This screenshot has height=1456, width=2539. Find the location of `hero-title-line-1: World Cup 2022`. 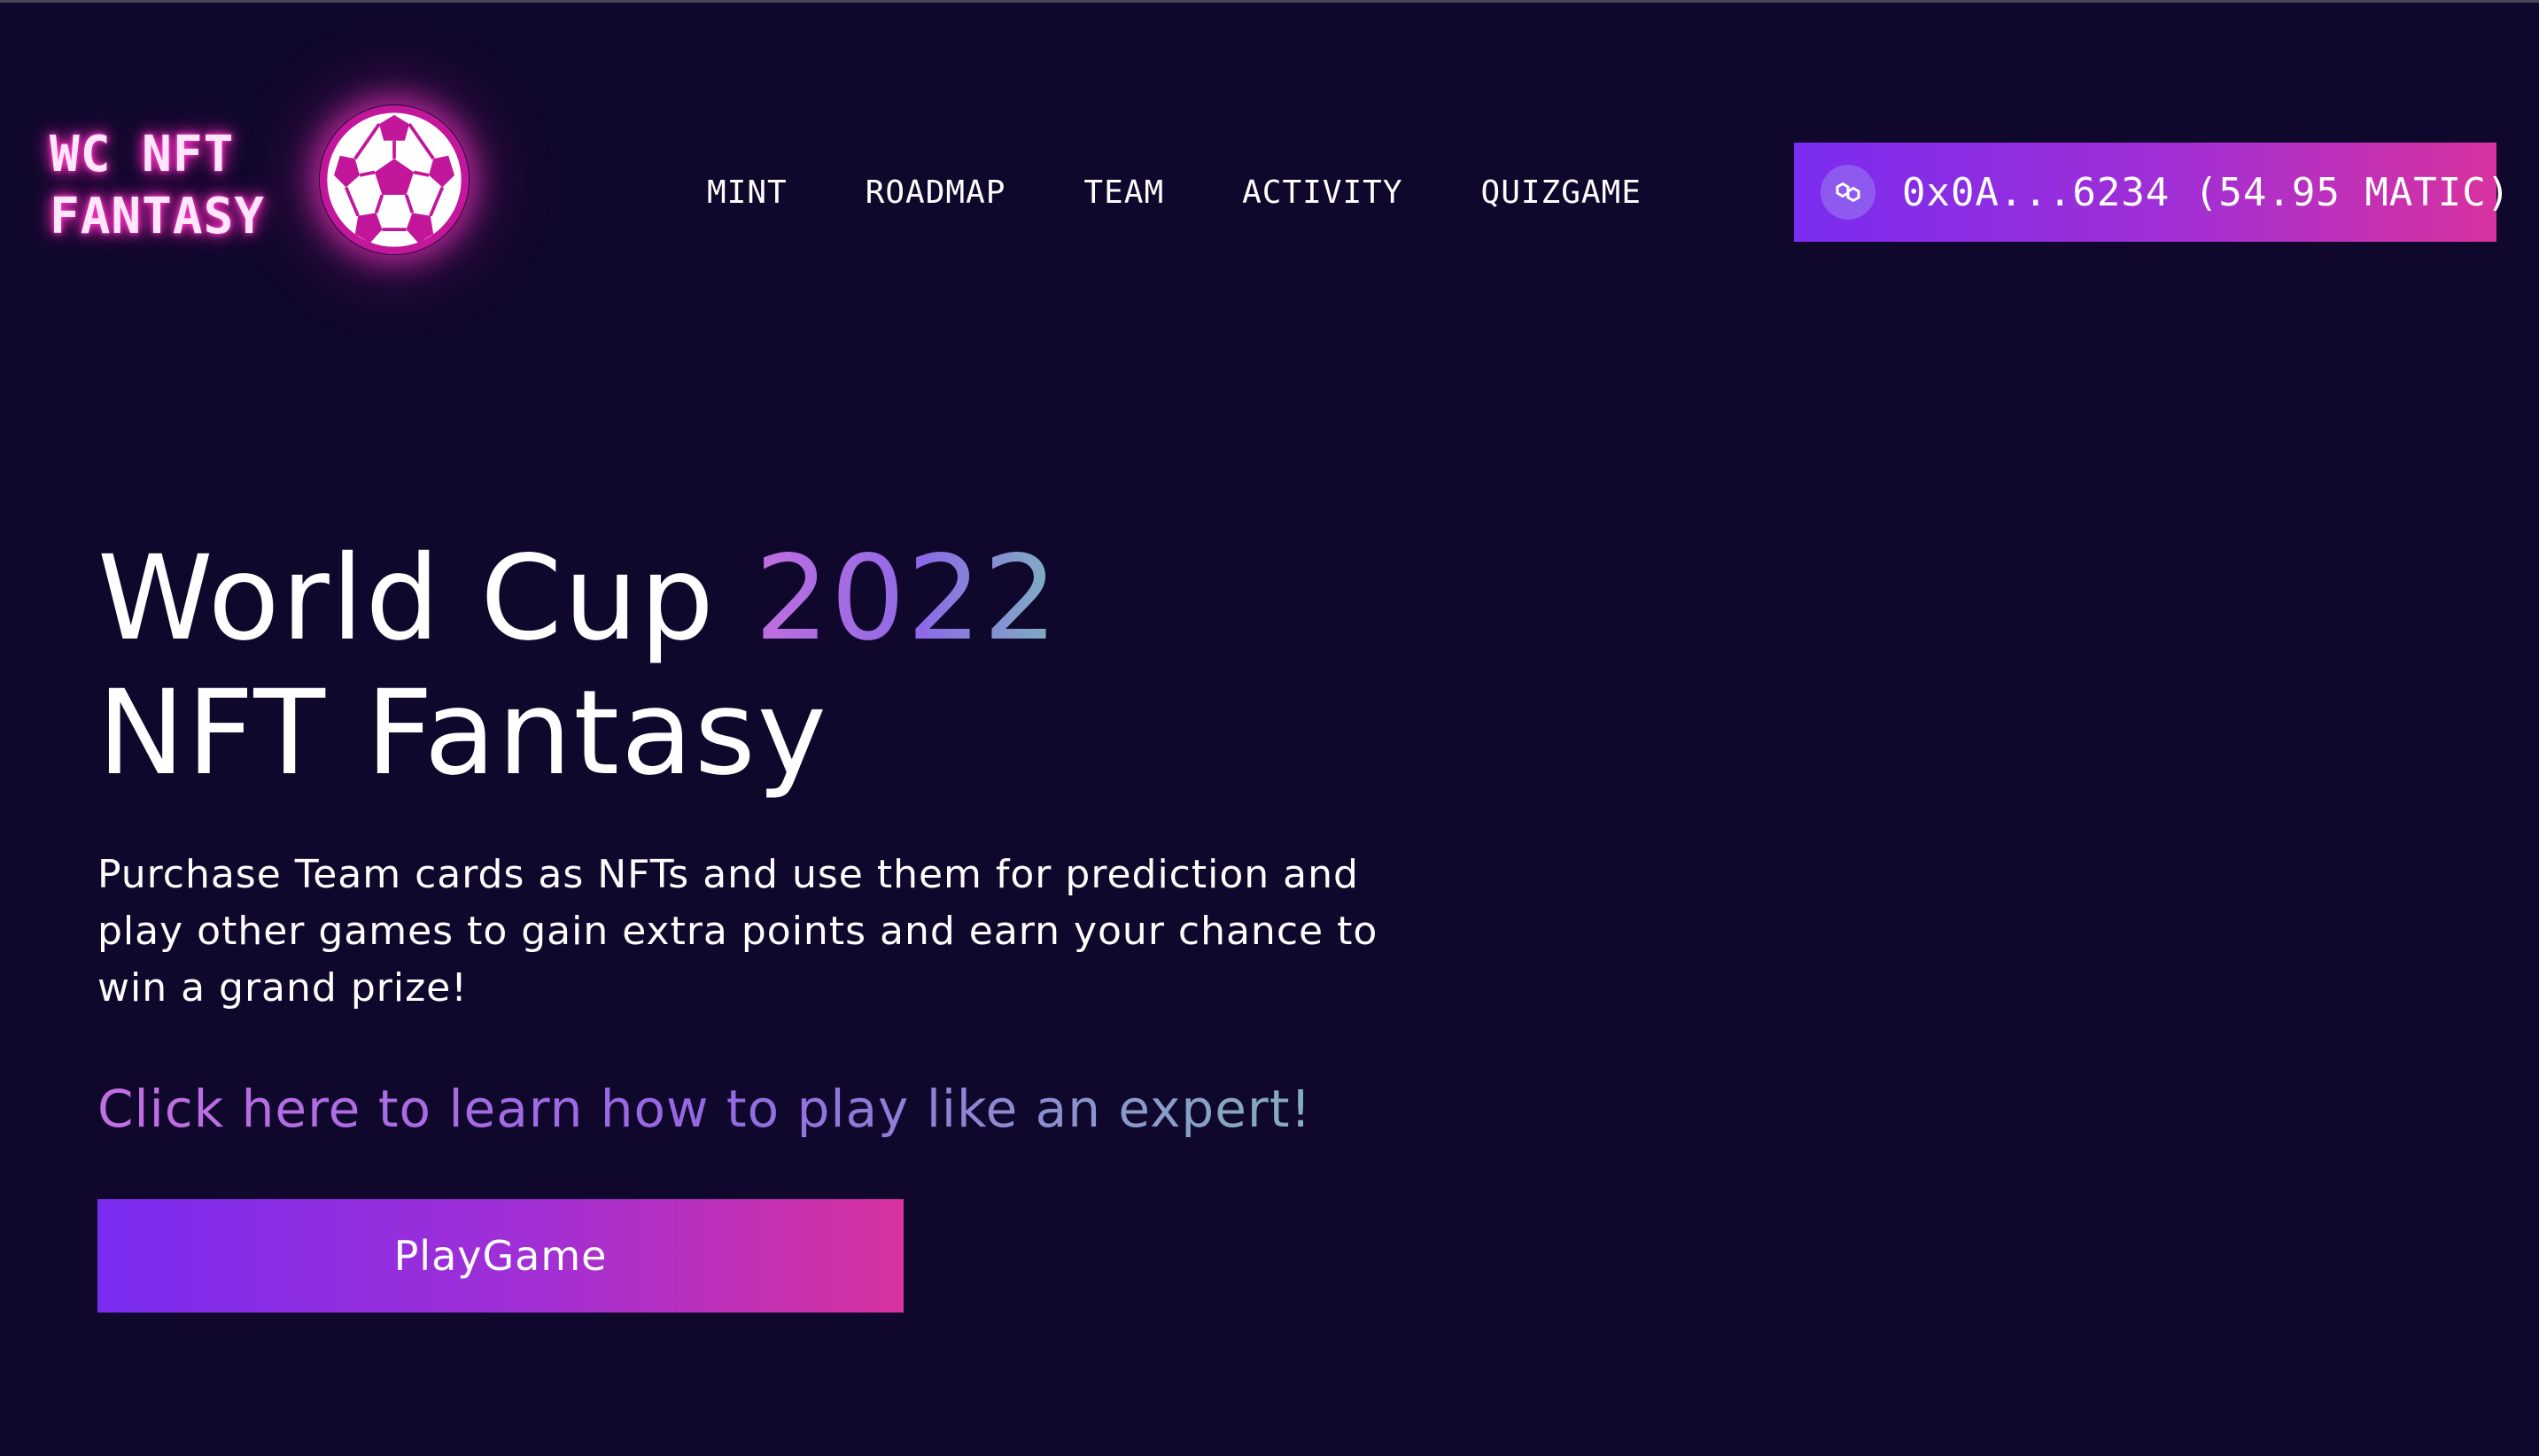

hero-title-line-1: World Cup 2022 is located at coordinates (806, 598).